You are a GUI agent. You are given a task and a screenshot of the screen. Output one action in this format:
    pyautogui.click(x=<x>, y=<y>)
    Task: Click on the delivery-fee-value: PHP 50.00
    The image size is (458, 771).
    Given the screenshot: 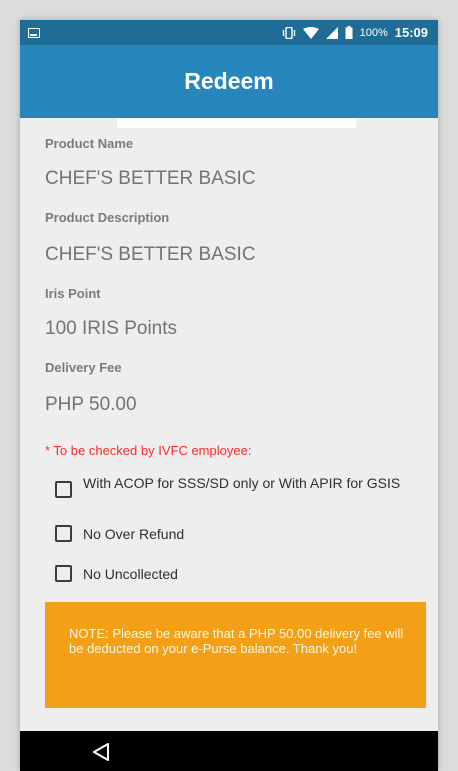 What is the action you would take?
    pyautogui.click(x=91, y=404)
    